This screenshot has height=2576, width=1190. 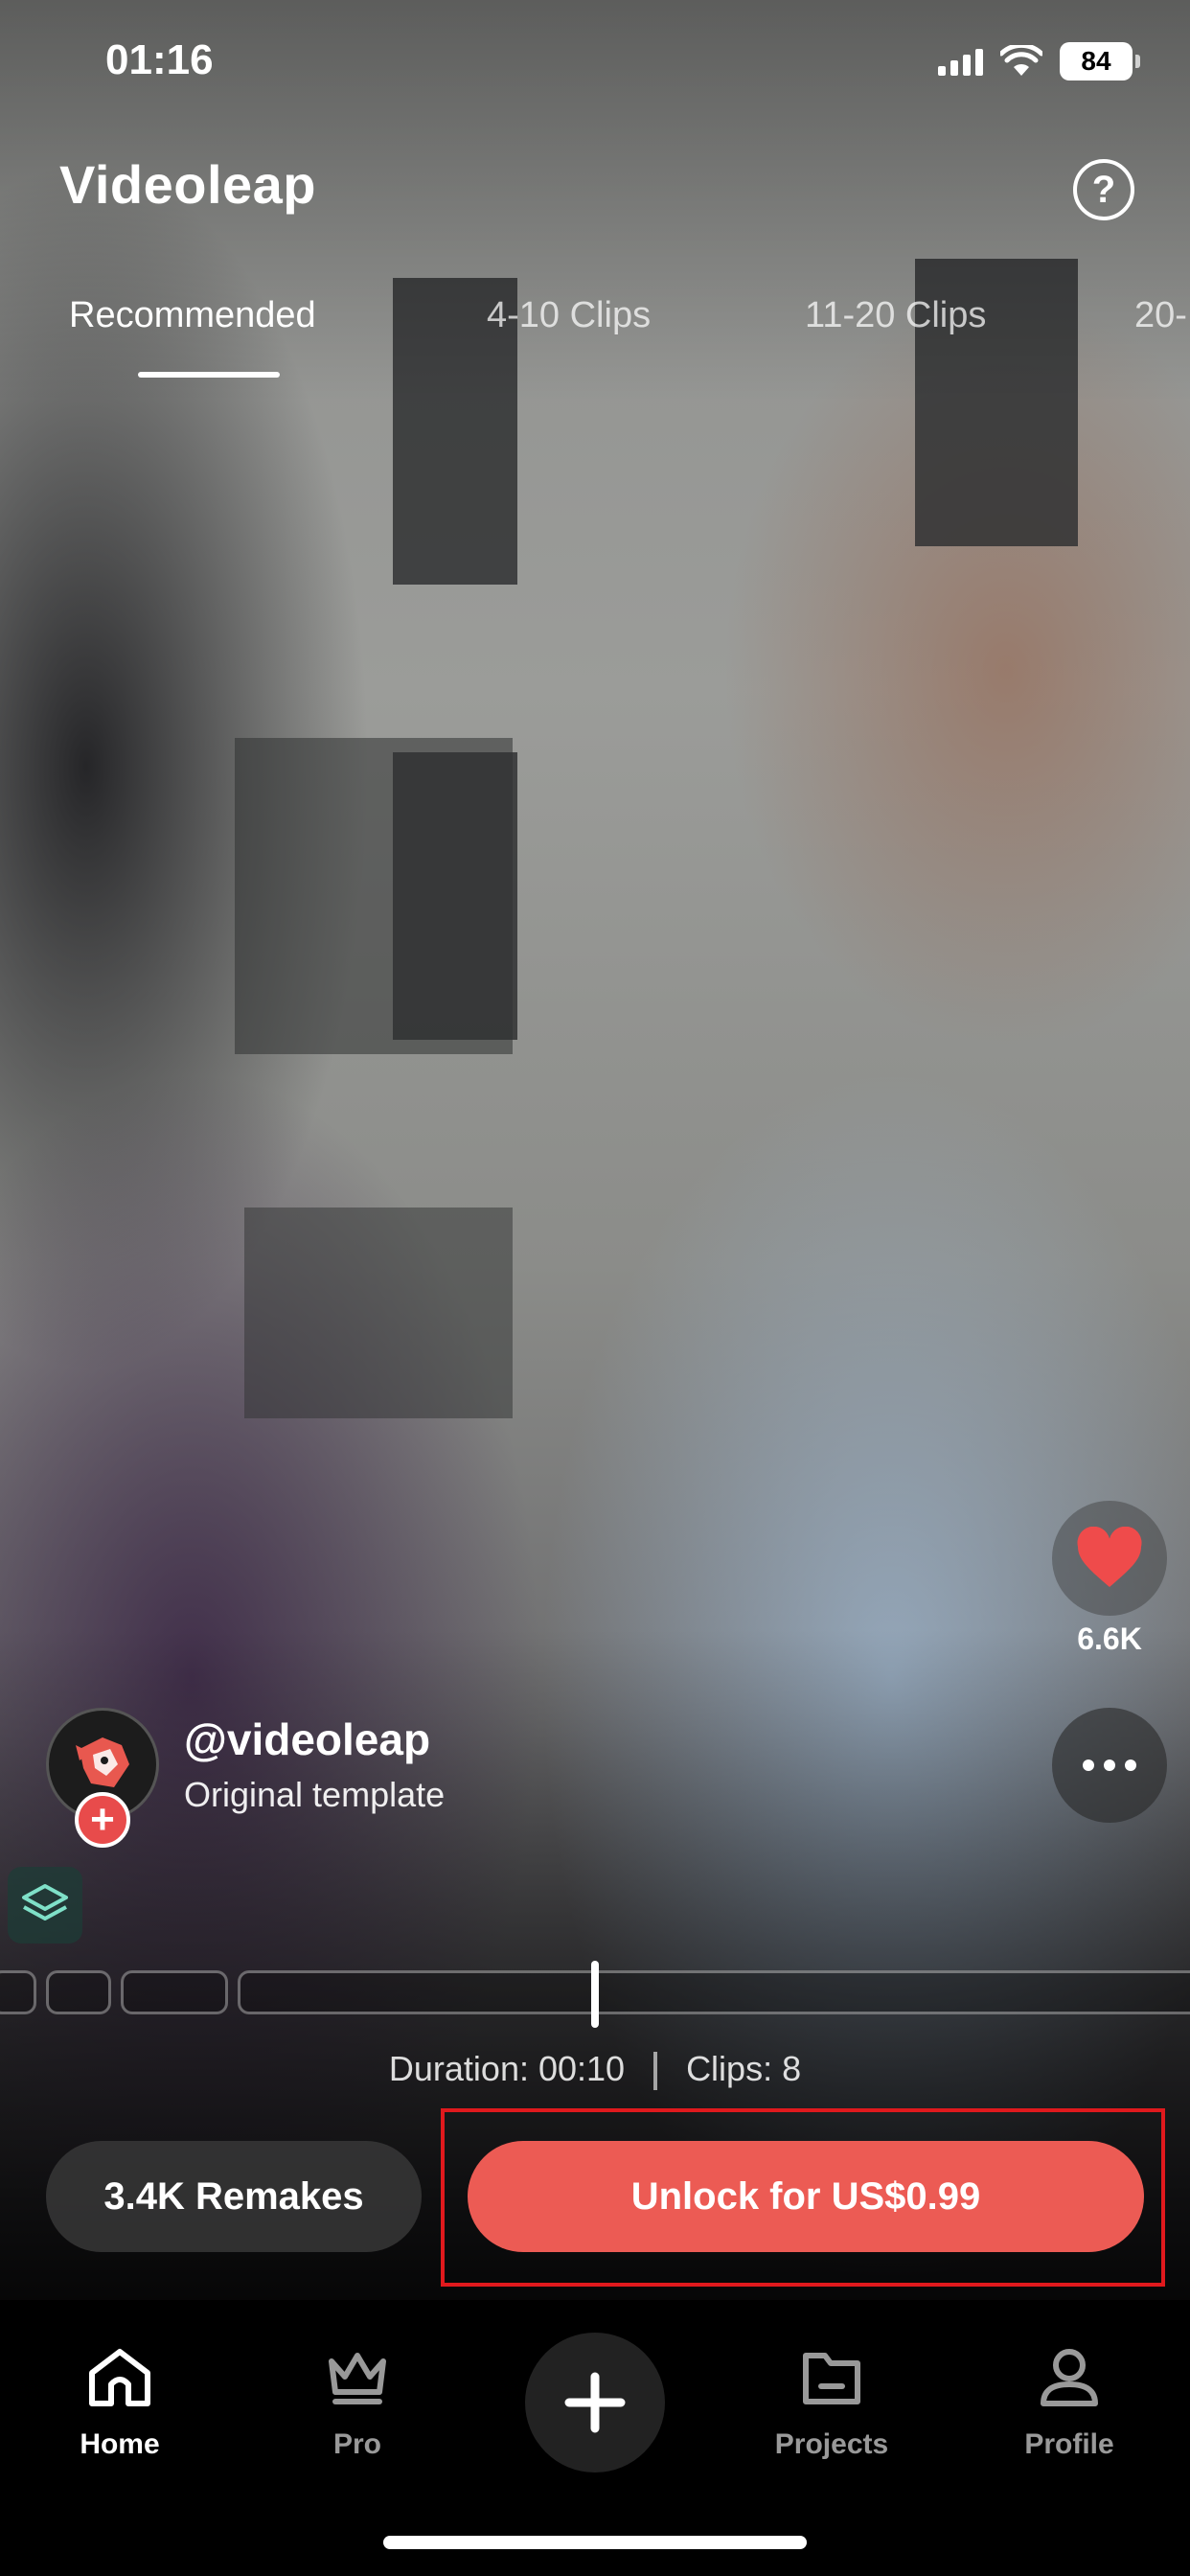 What do you see at coordinates (832, 2378) in the screenshot?
I see `folder-icon` at bounding box center [832, 2378].